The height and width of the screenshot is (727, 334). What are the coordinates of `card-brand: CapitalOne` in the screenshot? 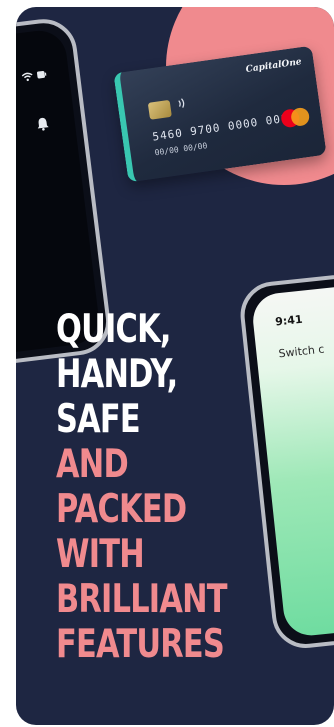 It's located at (274, 66).